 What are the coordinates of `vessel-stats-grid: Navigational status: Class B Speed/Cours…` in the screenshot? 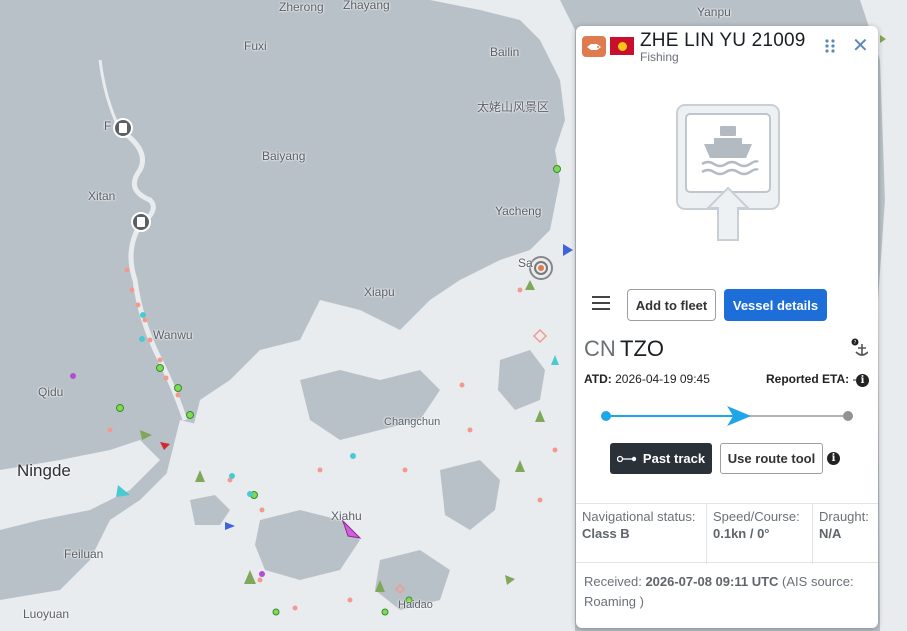 It's located at (727, 533).